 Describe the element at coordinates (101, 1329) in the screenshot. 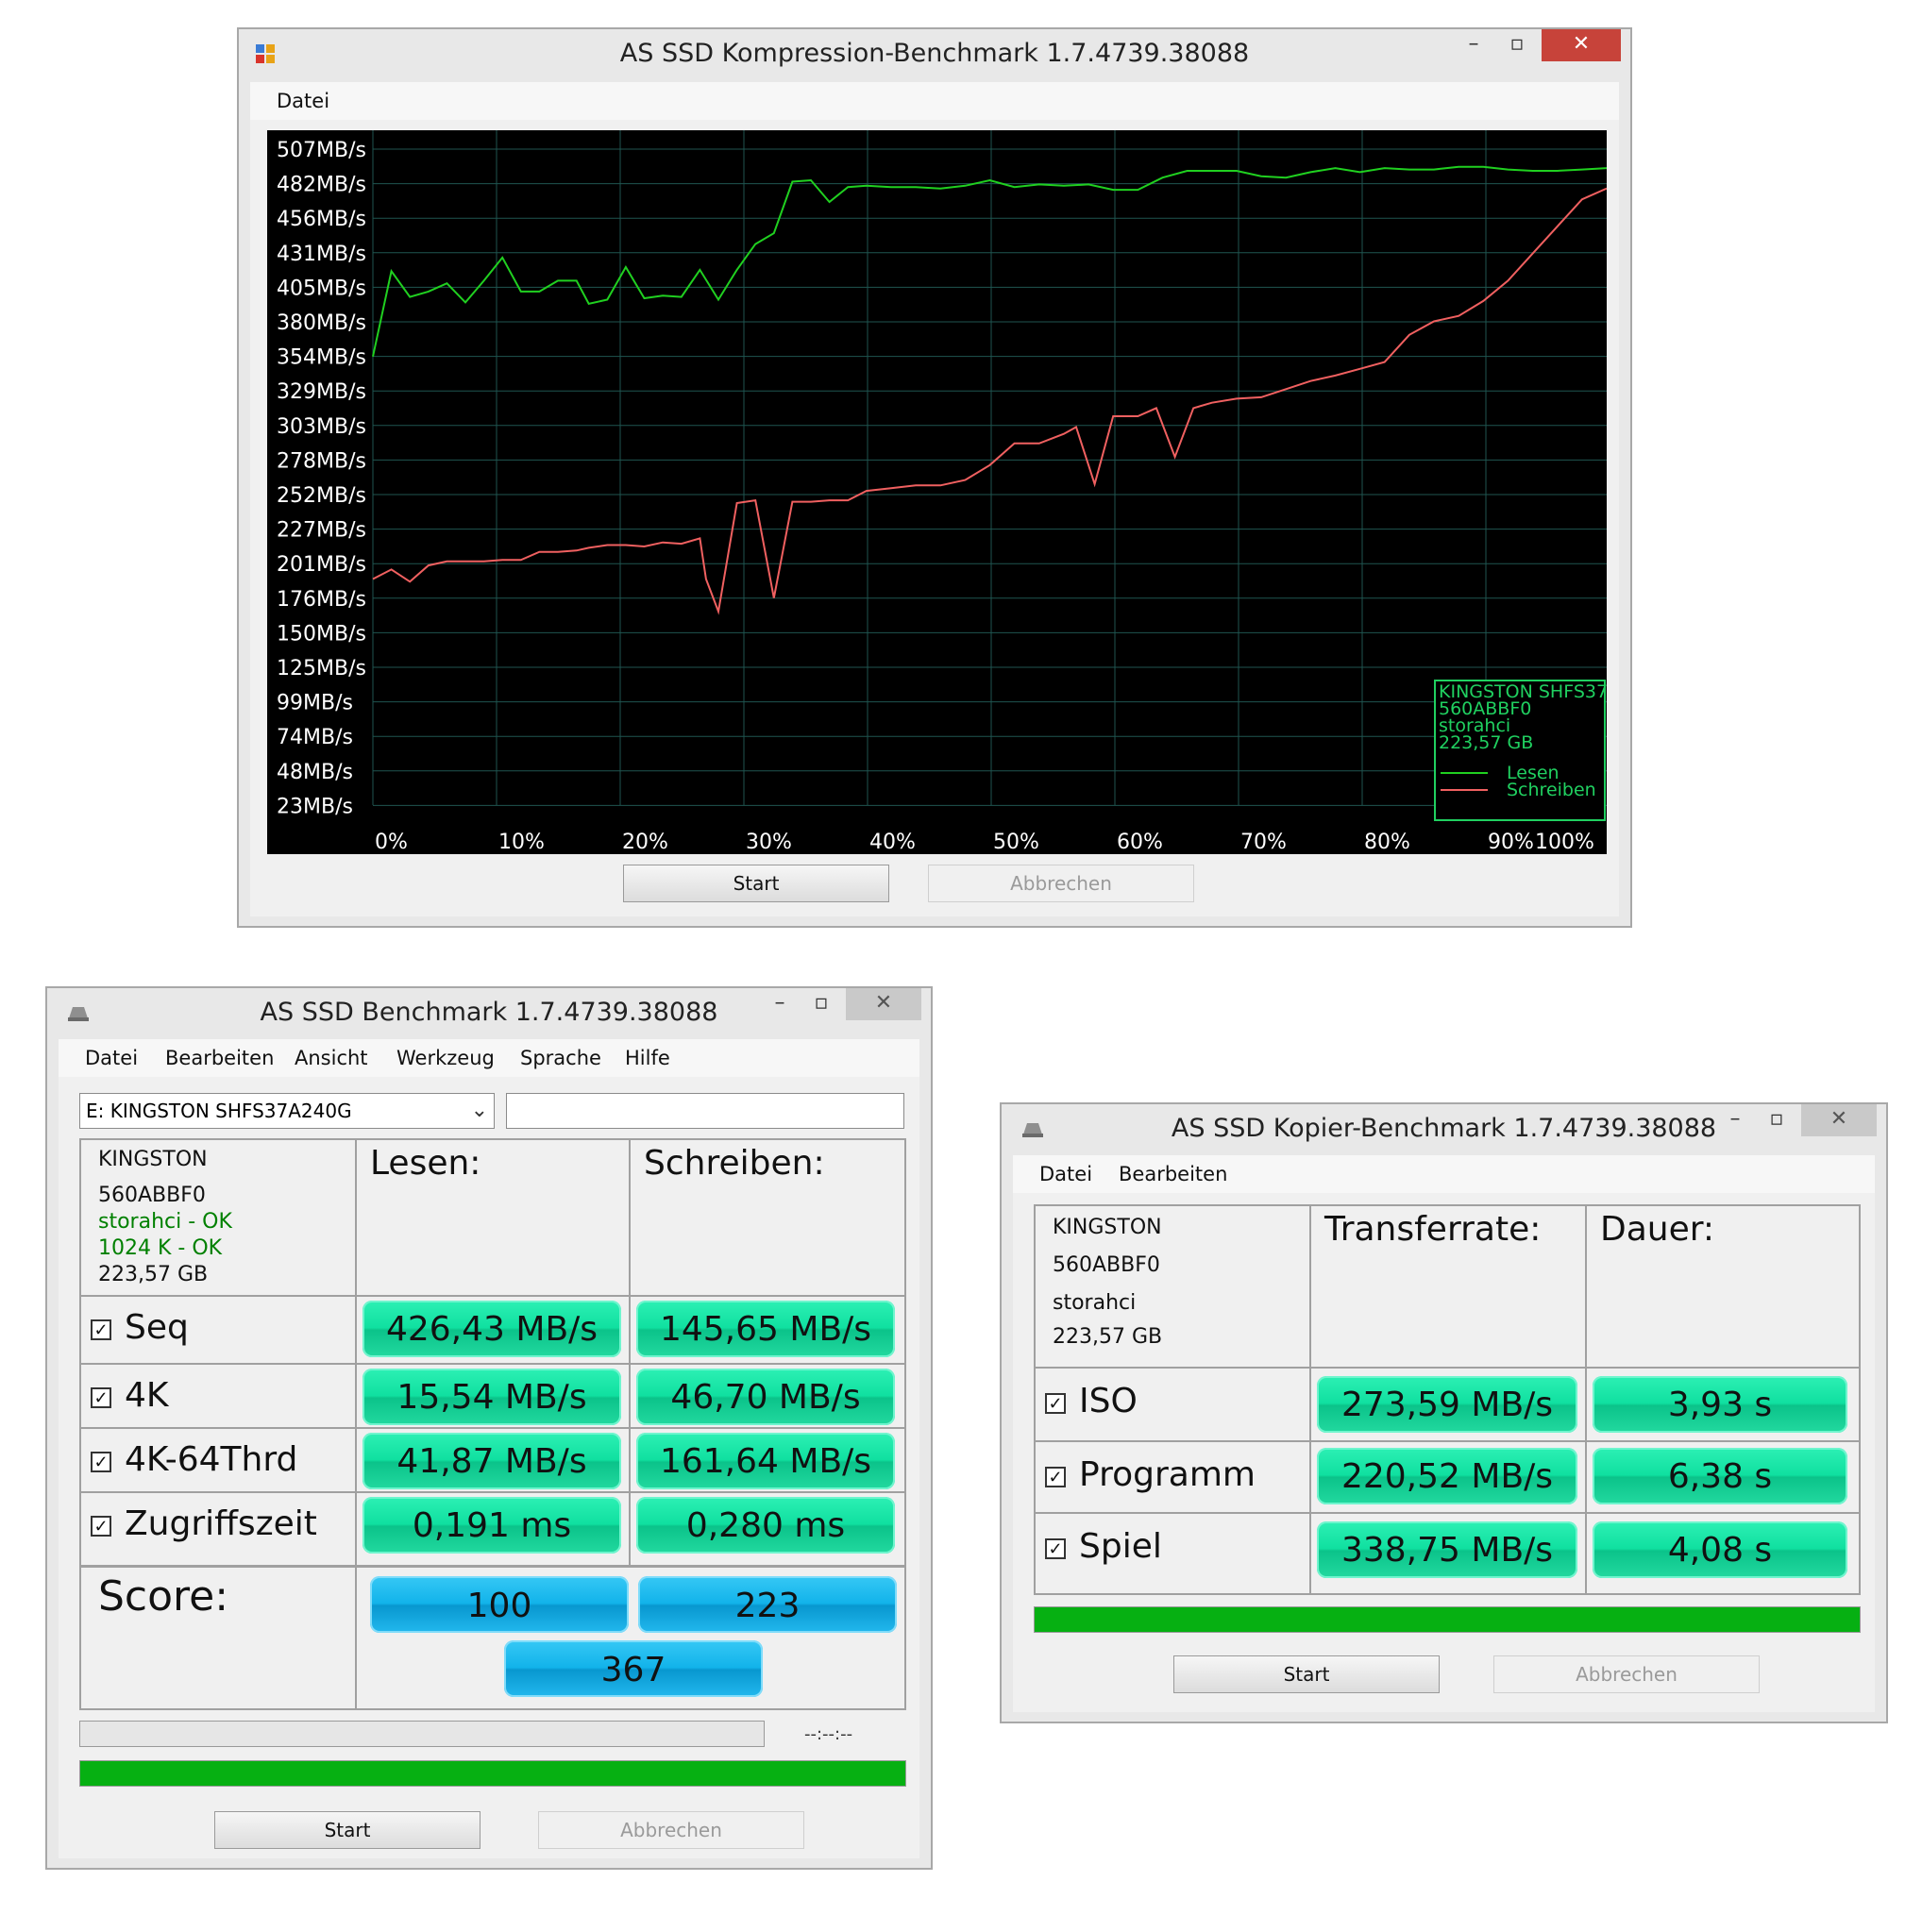

I see `seq-checkbox: ✓` at that location.